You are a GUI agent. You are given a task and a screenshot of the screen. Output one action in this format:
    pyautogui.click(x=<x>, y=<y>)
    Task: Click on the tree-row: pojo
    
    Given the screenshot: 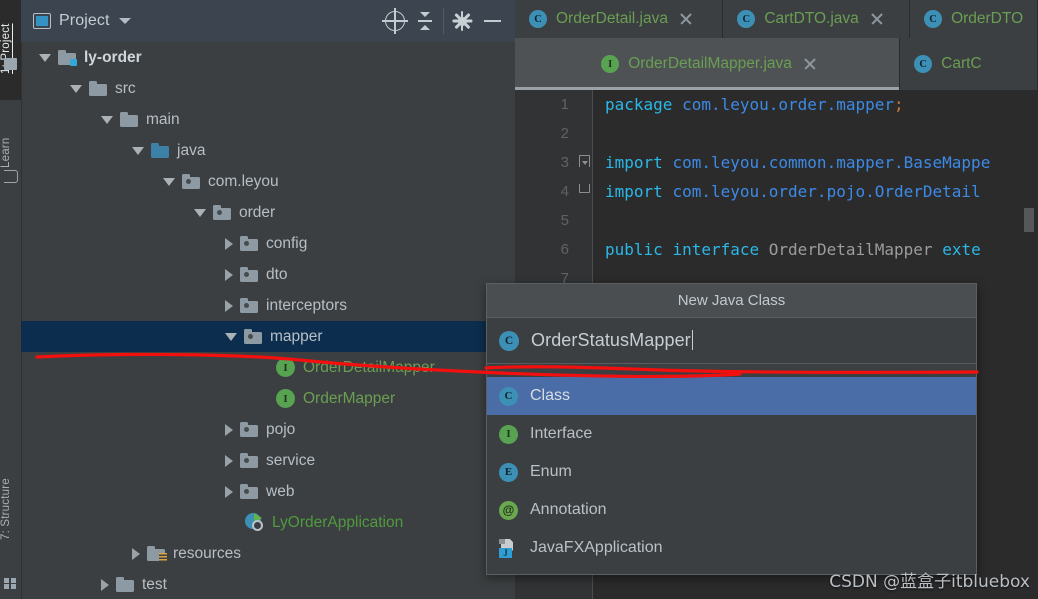 What is the action you would take?
    pyautogui.click(x=268, y=429)
    